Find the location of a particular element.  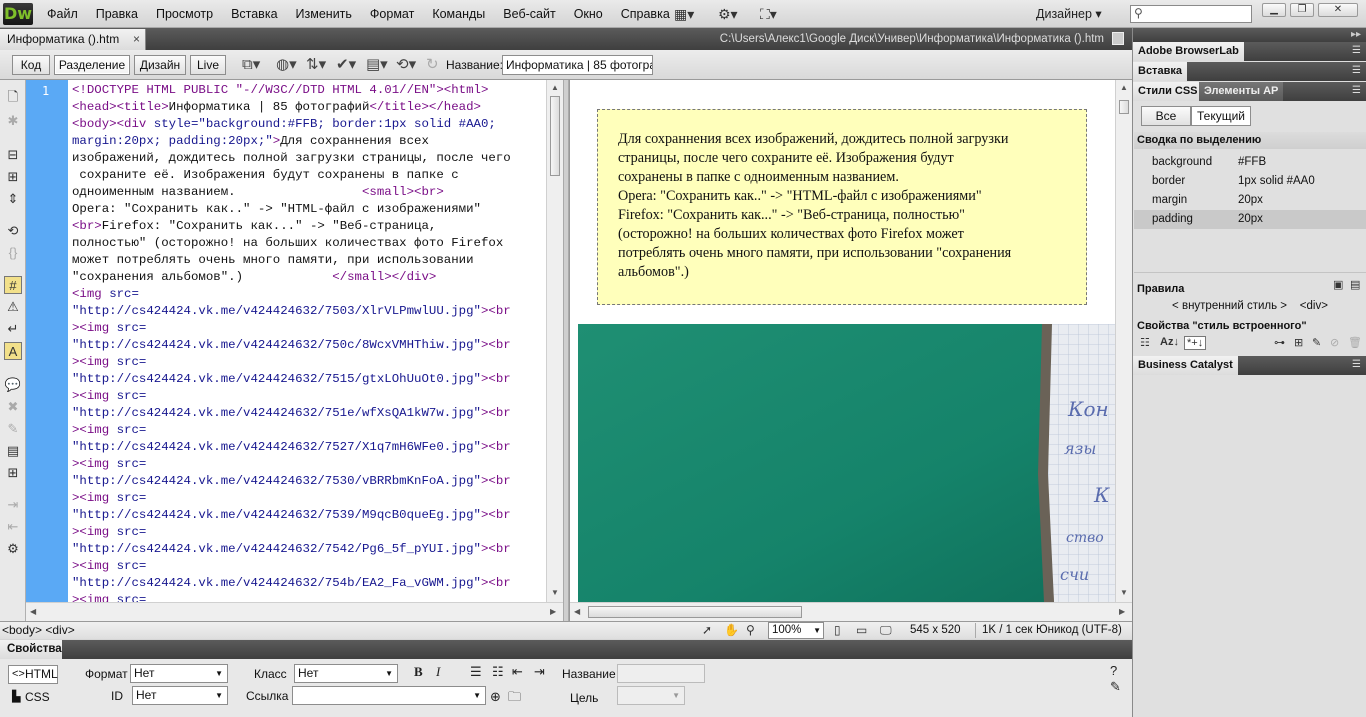

mobile-size-icon: ▯ is located at coordinates (837, 630).